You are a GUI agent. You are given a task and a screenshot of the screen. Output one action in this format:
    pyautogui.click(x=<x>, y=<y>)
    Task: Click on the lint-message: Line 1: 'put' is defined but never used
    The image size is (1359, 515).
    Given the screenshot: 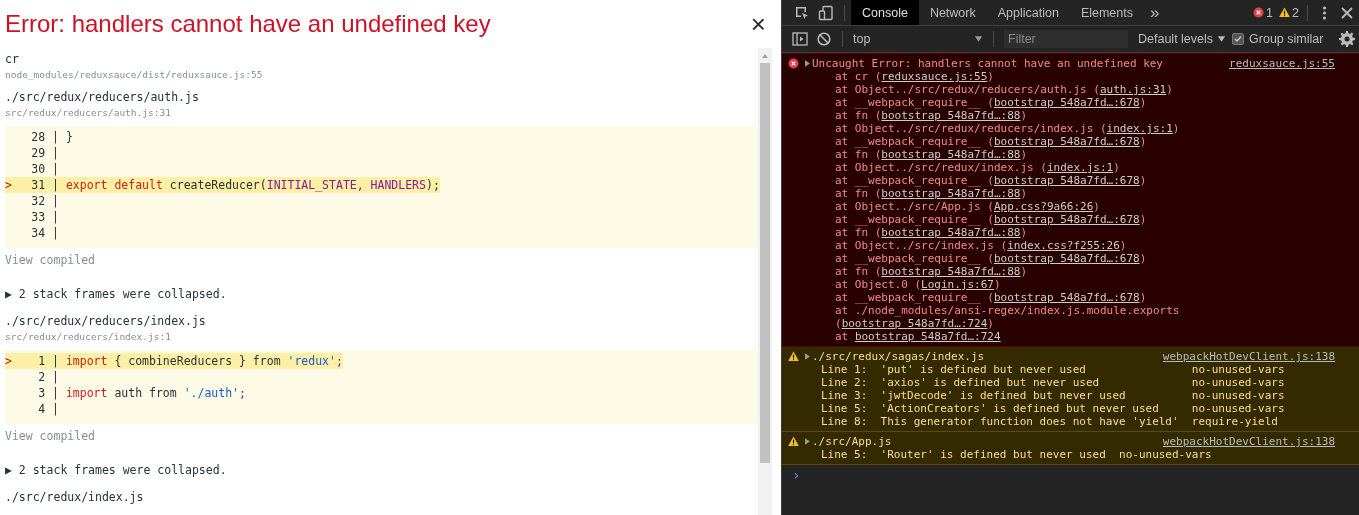 What is the action you would take?
    pyautogui.click(x=954, y=369)
    